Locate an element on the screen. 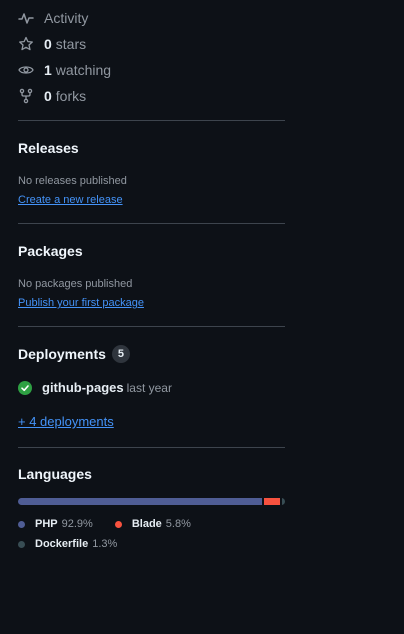 The width and height of the screenshot is (404, 634). deployment-item: github-pages last year is located at coordinates (151, 387).